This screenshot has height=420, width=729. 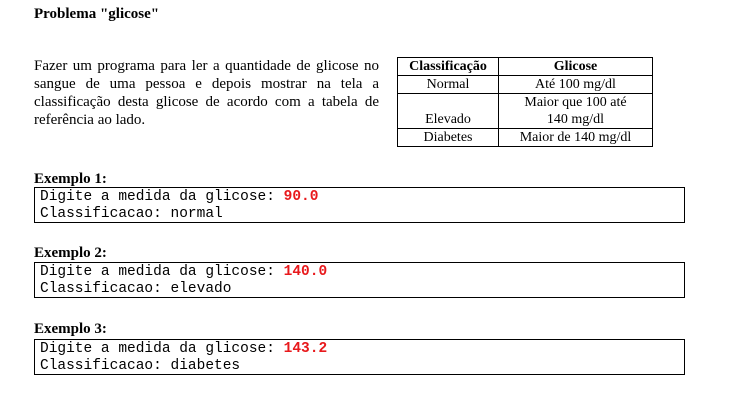 I want to click on page-title: Problema "glicose", so click(x=97, y=14).